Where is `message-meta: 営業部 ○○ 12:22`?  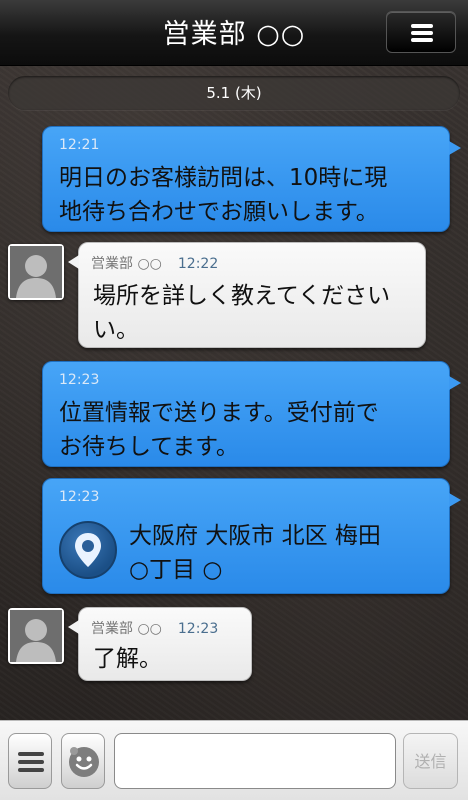
message-meta: 営業部 ○○ 12:22 is located at coordinates (154, 263).